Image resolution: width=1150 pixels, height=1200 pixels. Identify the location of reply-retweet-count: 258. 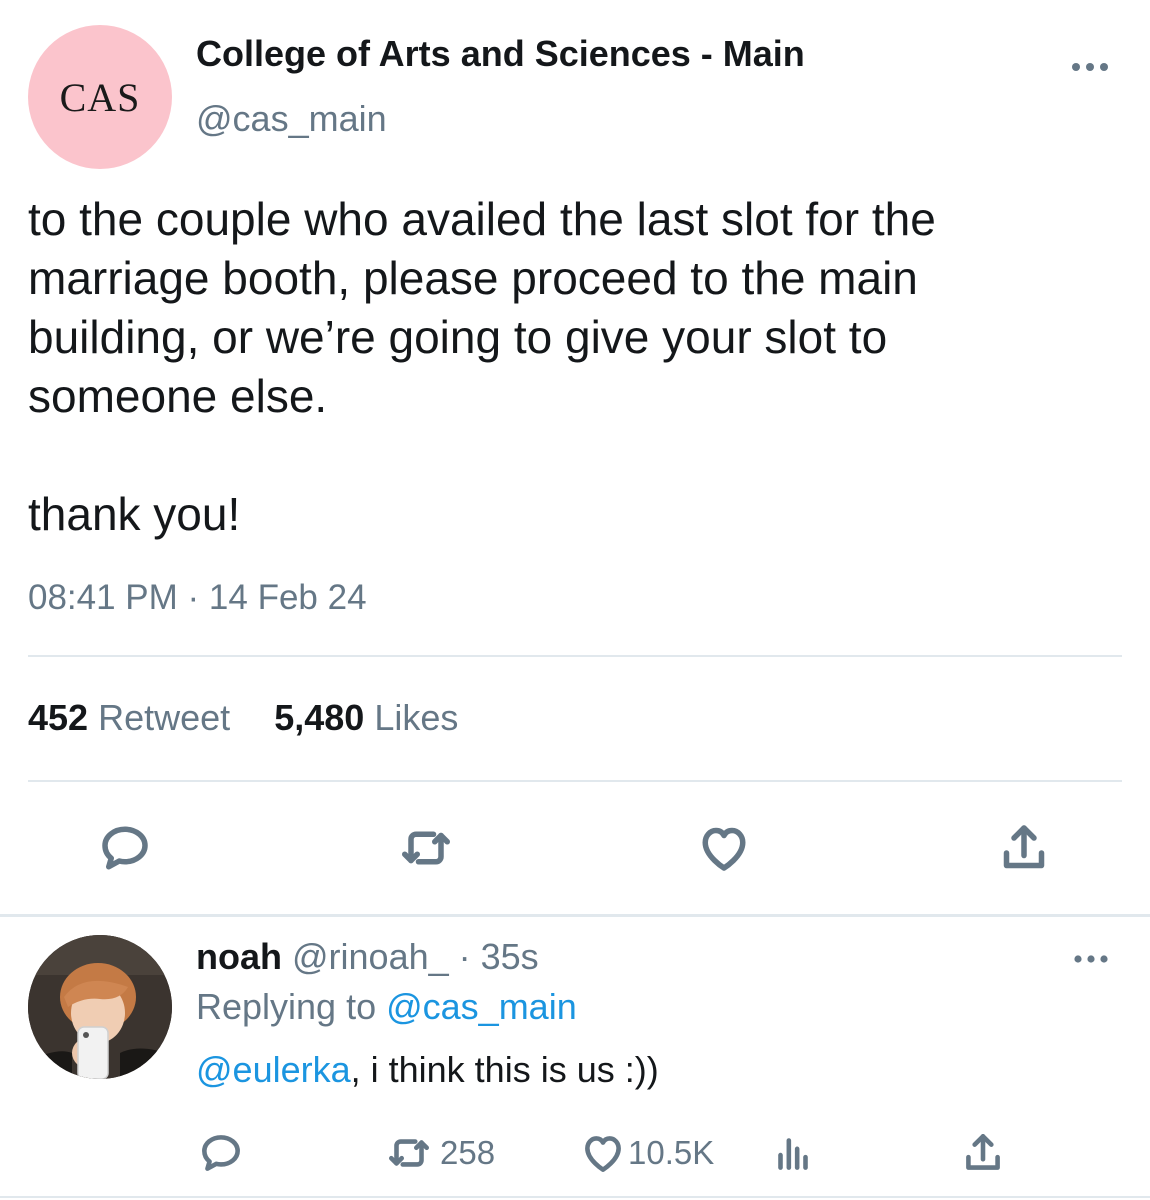
(468, 1152).